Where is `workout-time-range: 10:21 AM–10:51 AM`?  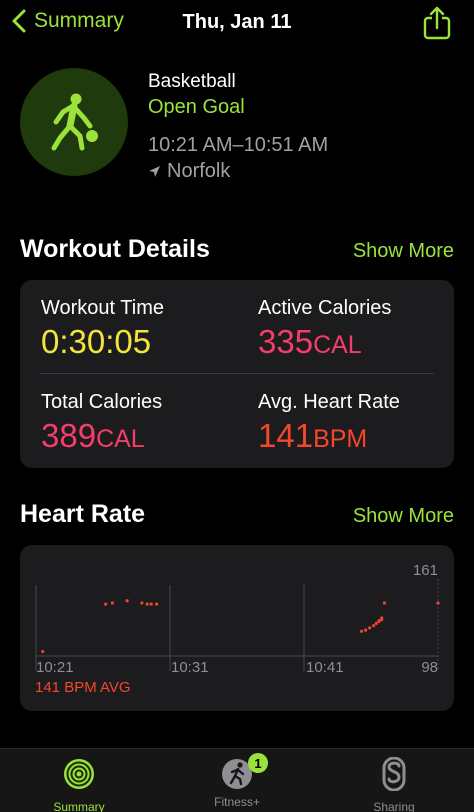
workout-time-range: 10:21 AM–10:51 AM is located at coordinates (238, 145).